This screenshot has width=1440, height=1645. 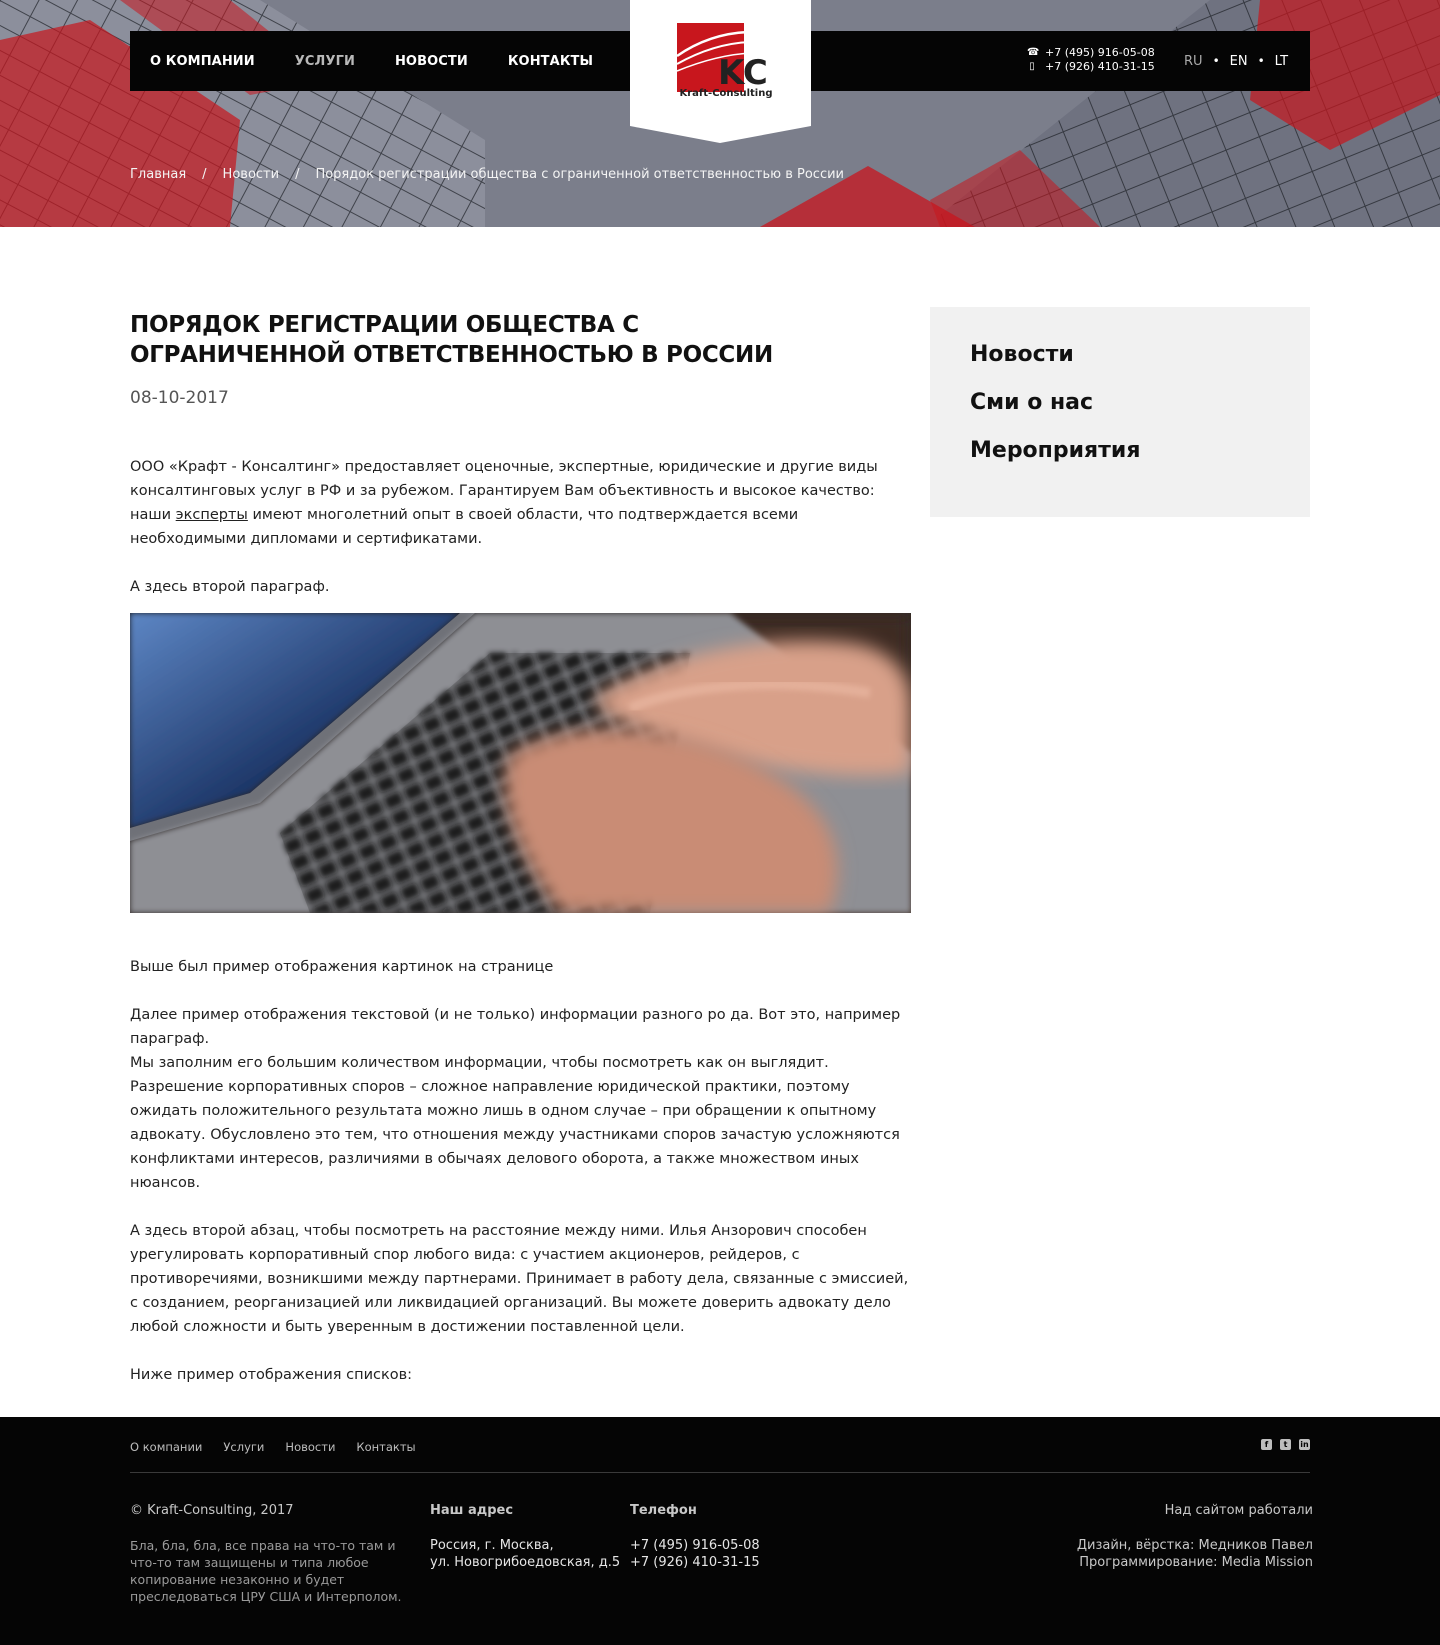 I want to click on breadcrumb-home: Главная, so click(x=158, y=174).